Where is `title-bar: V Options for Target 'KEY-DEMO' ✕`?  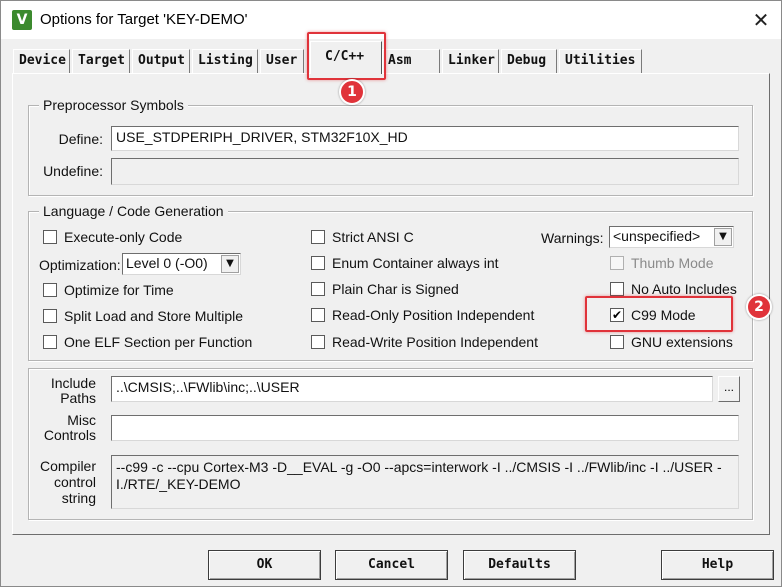
title-bar: V Options for Target 'KEY-DEMO' ✕ is located at coordinates (391, 20).